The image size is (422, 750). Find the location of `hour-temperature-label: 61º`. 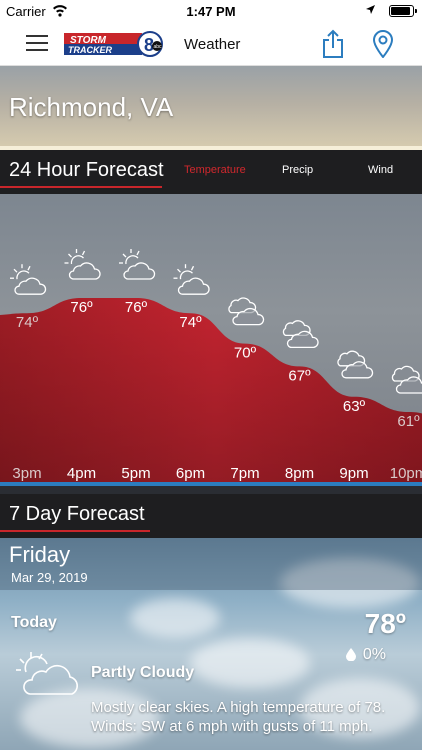

hour-temperature-label: 61º is located at coordinates (408, 421).